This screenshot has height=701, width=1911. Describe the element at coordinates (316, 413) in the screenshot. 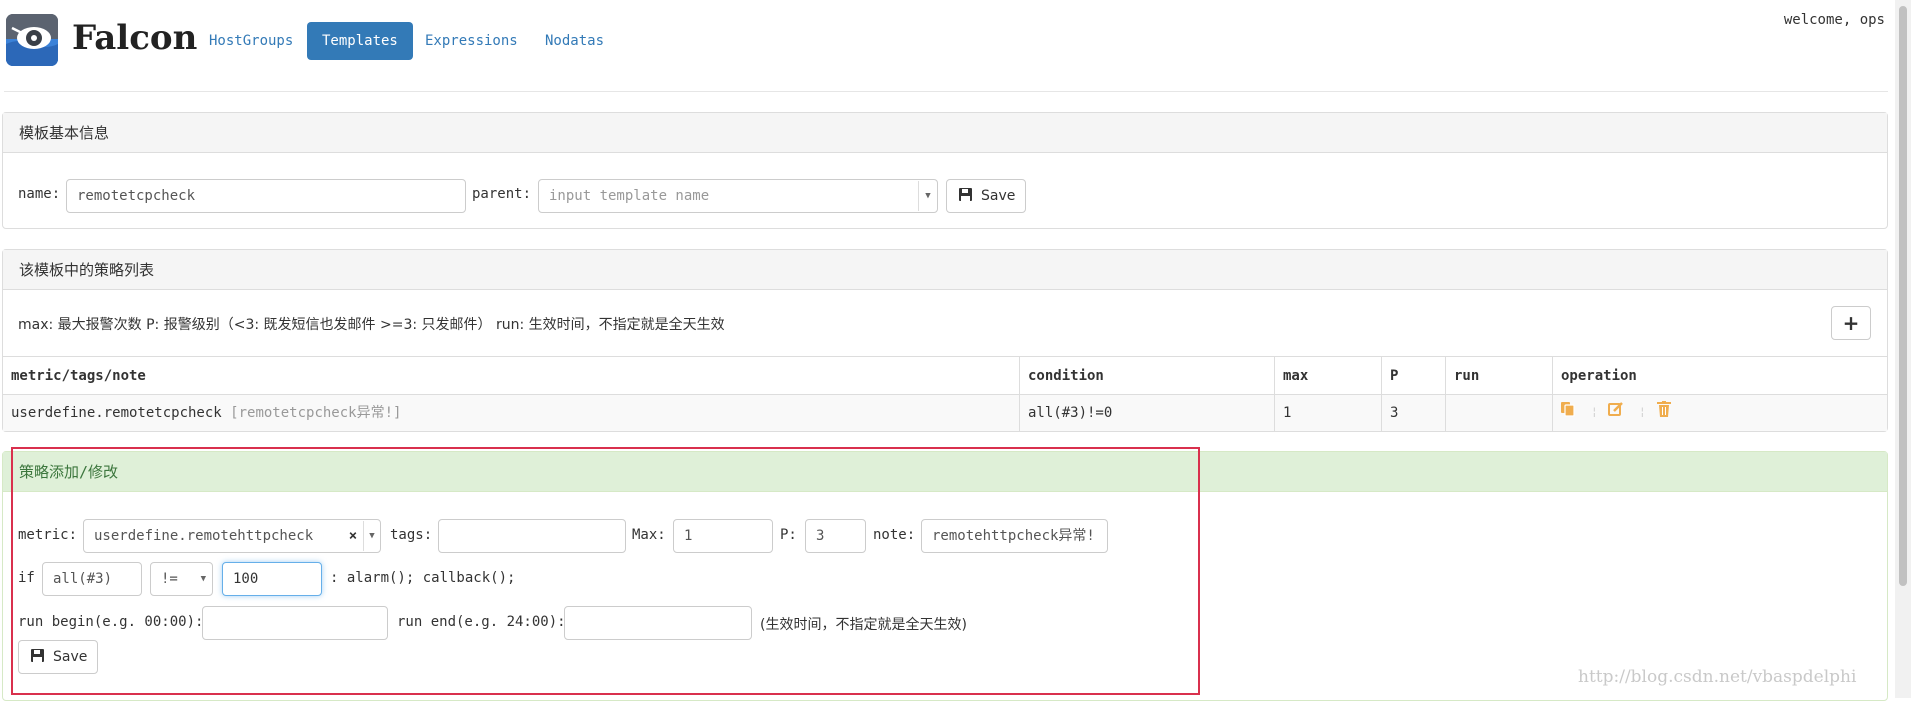

I see `row-note: [remotetcpcheck异常!]` at that location.